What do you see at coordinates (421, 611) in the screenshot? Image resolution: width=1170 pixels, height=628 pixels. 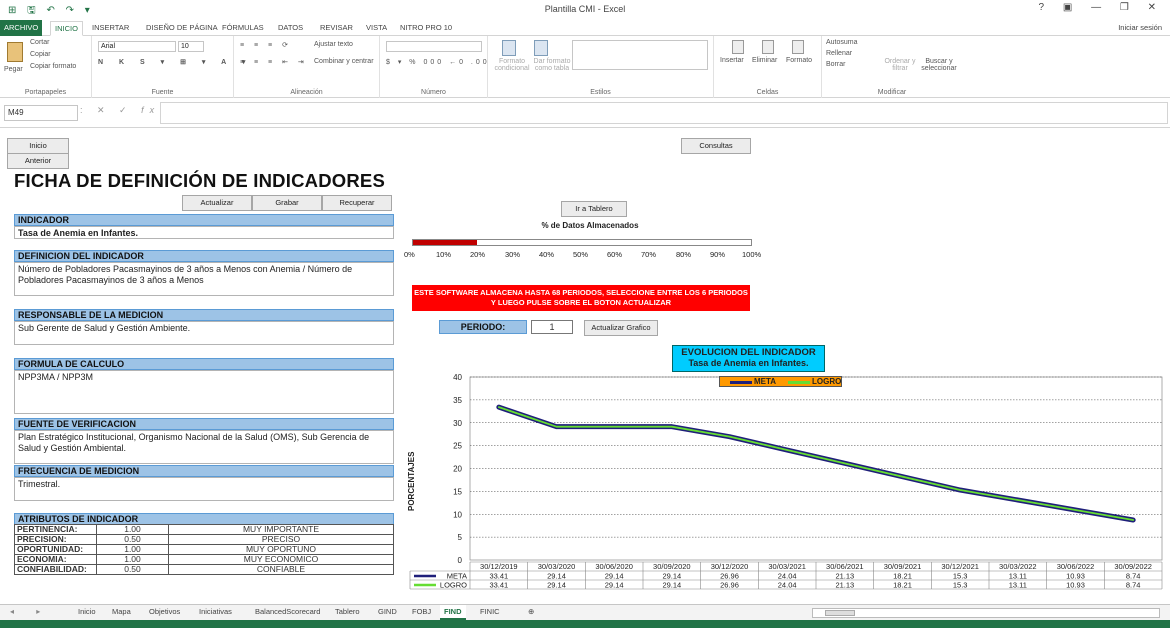 I see `sheet-tab-fobj: FOBJ` at bounding box center [421, 611].